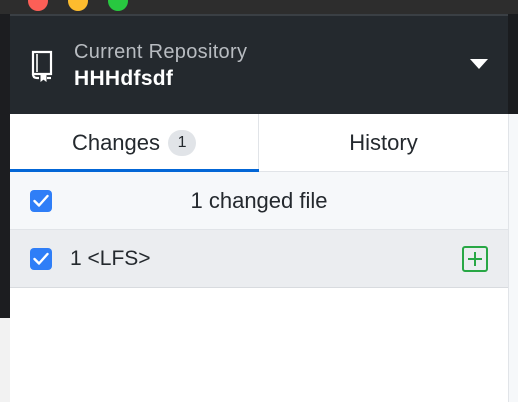 This screenshot has height=402, width=518. I want to click on minimize-window-button, so click(78, 5).